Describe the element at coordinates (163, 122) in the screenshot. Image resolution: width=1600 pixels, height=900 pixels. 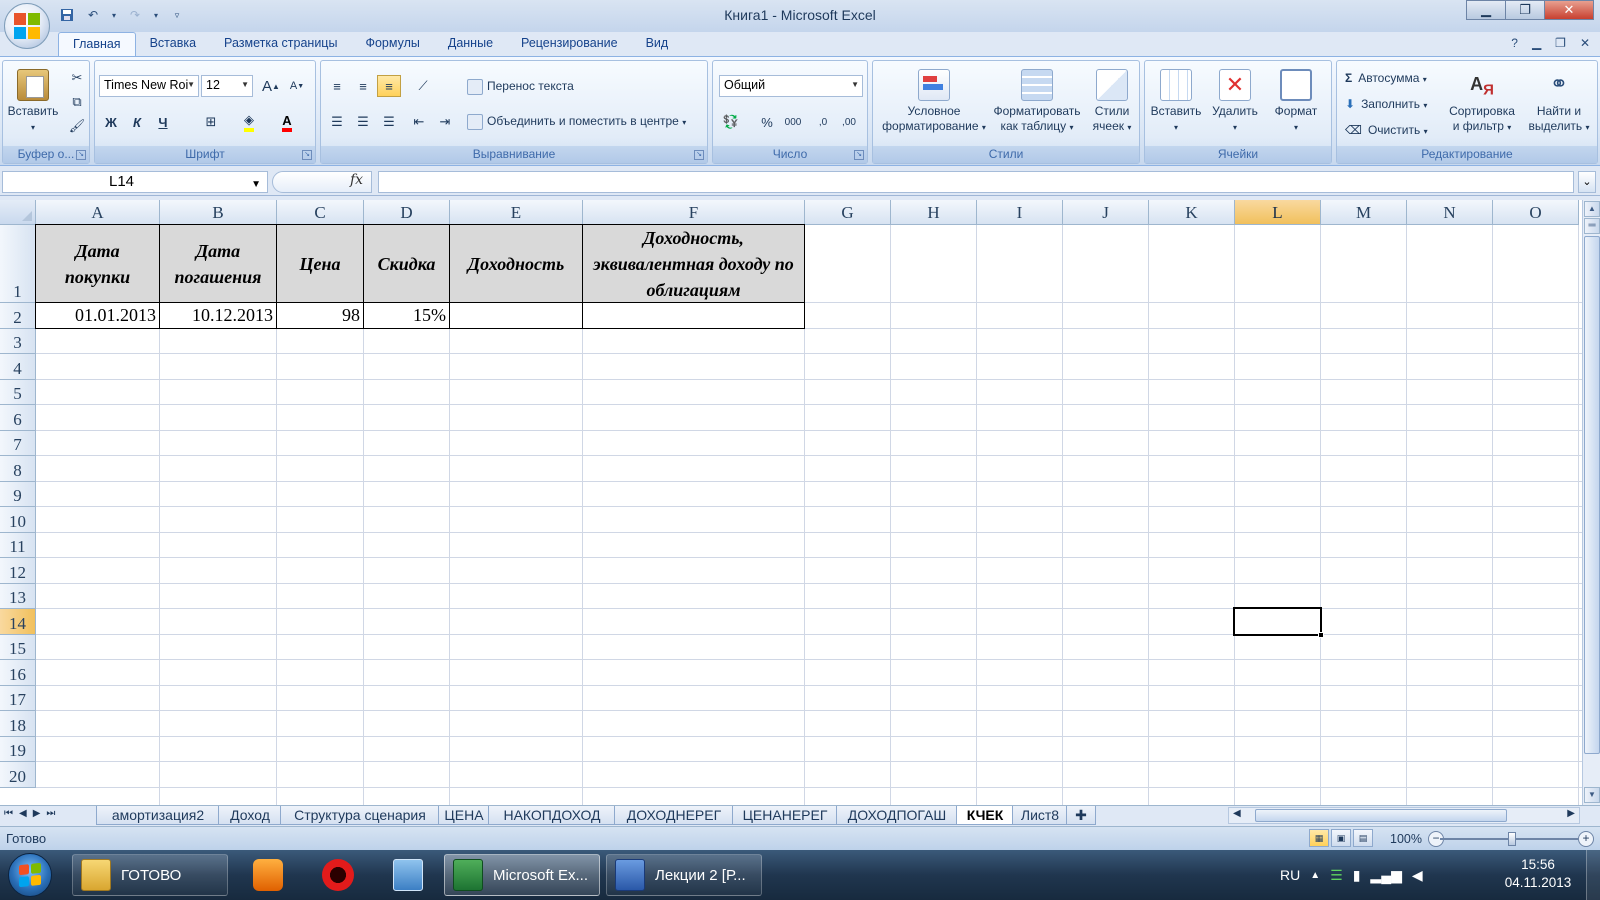
I see `underline-button: Ч` at that location.